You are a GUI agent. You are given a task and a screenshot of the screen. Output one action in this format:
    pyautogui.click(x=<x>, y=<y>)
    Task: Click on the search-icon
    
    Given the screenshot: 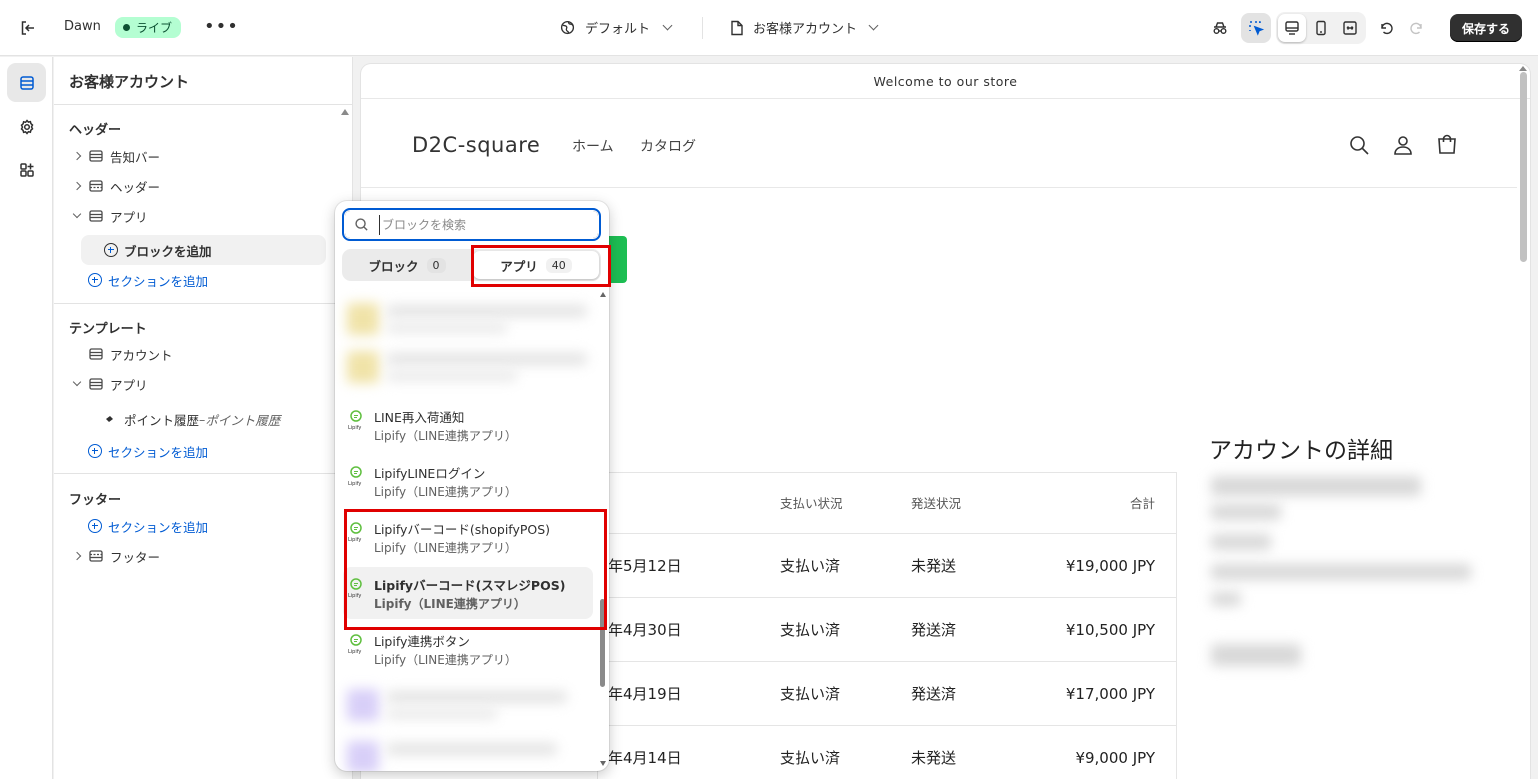 What is the action you would take?
    pyautogui.click(x=1359, y=145)
    